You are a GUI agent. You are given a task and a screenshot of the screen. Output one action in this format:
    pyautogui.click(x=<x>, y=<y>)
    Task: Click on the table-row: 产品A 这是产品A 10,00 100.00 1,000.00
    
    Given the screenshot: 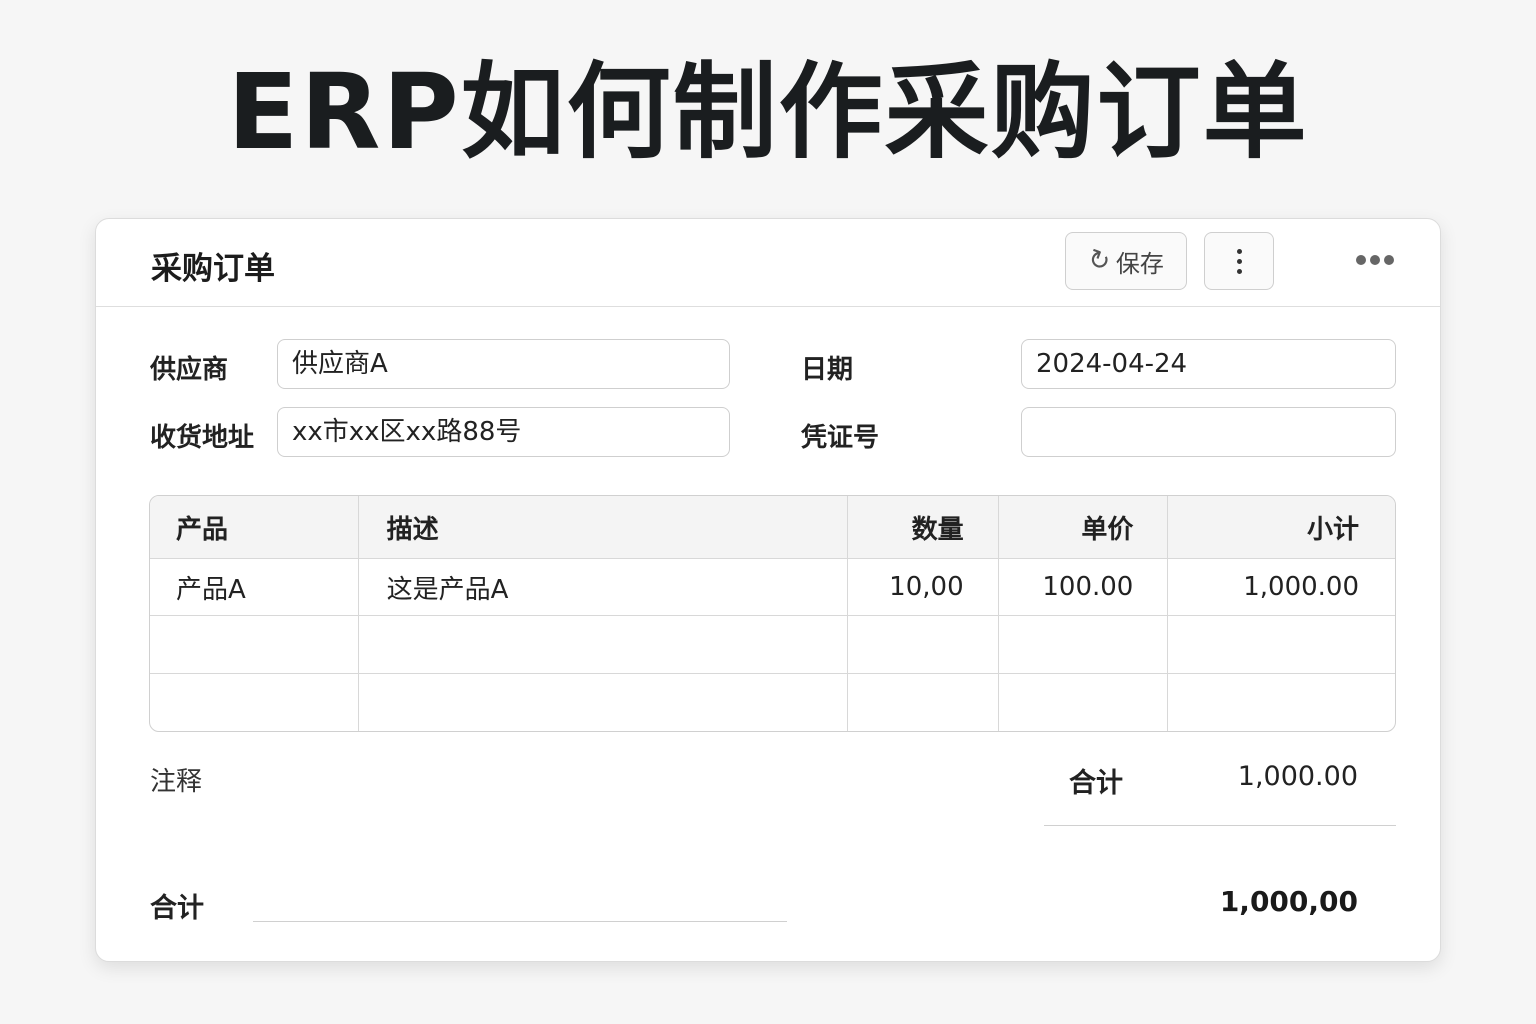 What is the action you would take?
    pyautogui.click(x=772, y=587)
    